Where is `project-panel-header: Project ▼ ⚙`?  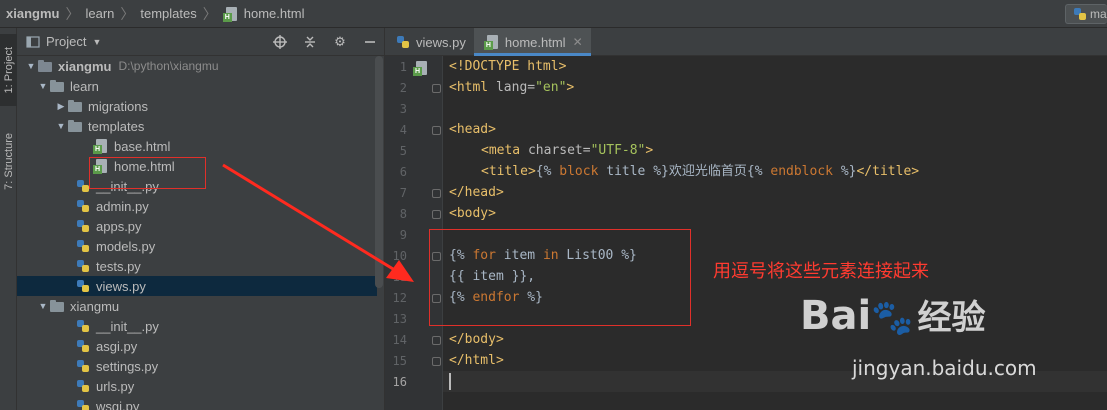
project-panel-header: Project ▼ ⚙ is located at coordinates (200, 42).